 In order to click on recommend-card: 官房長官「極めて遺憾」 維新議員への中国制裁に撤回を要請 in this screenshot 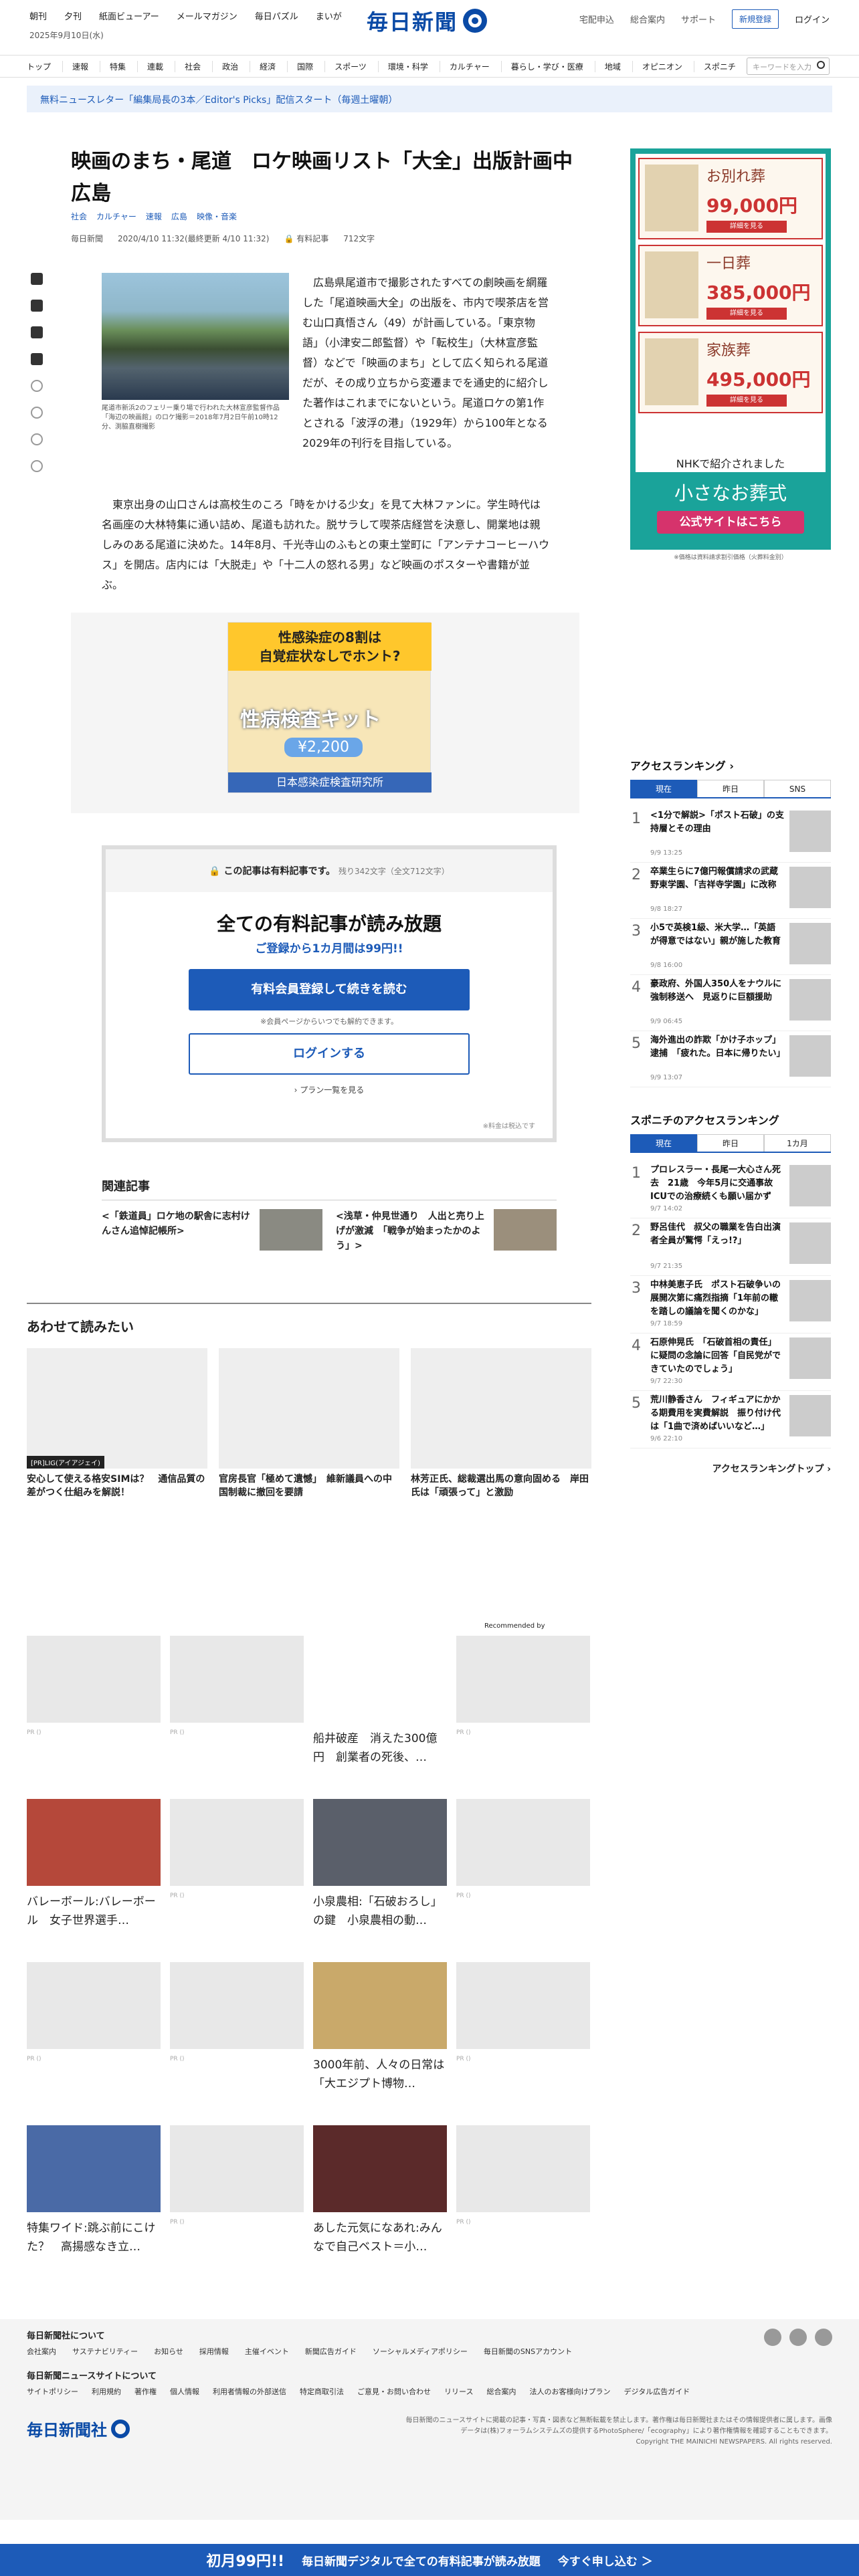, I will do `click(309, 1424)`.